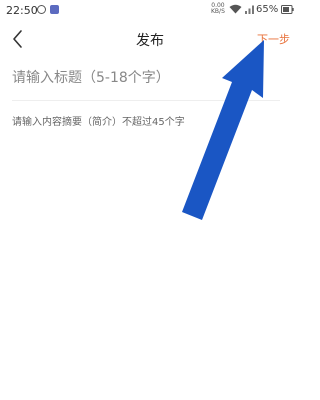 The image size is (320, 400). Describe the element at coordinates (22, 10) in the screenshot. I see `status-time: 22:50` at that location.